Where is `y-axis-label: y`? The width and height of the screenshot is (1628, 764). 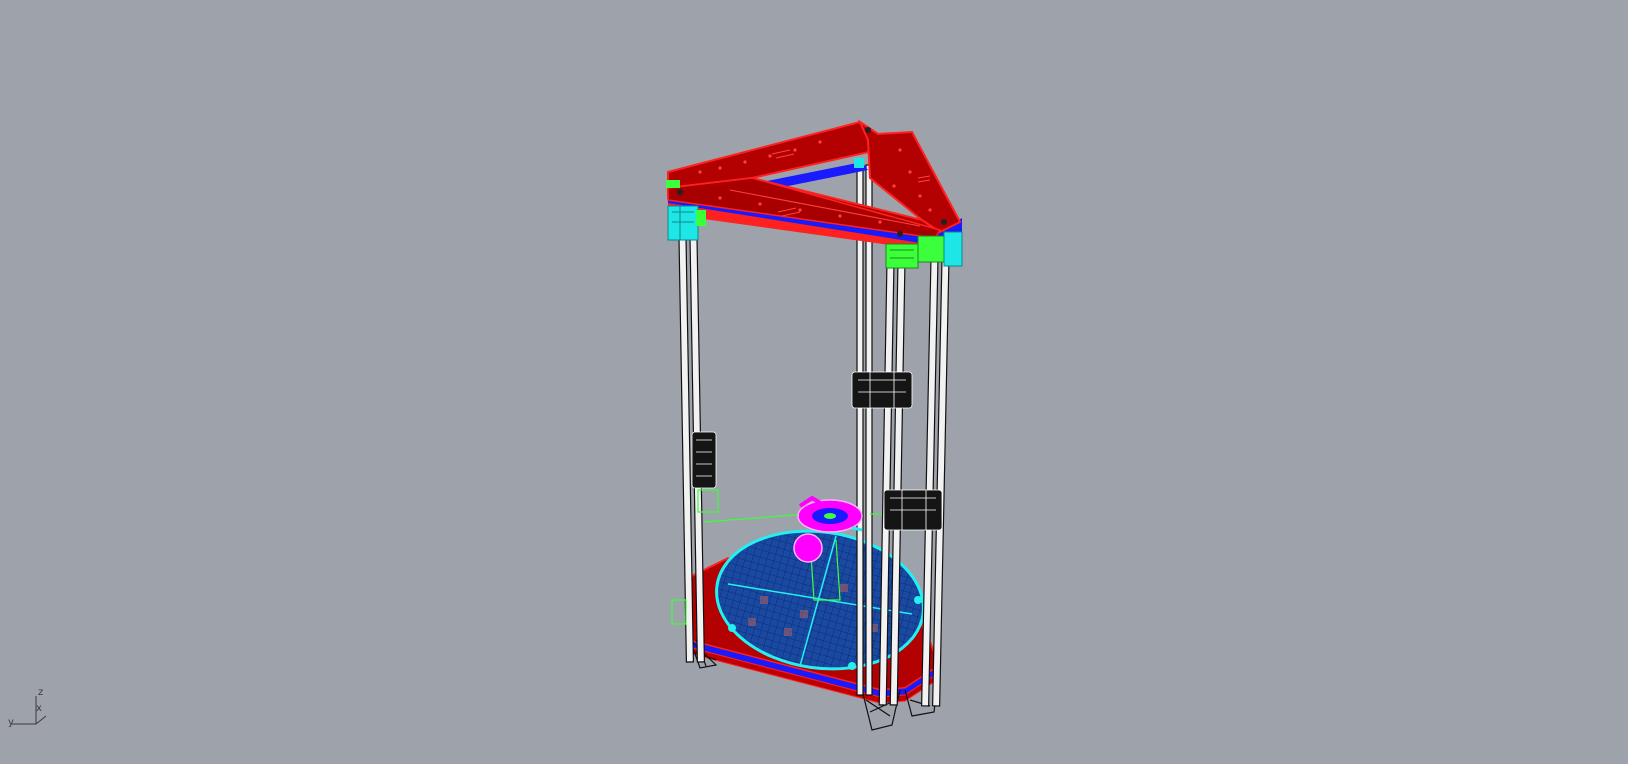 y-axis-label: y is located at coordinates (11, 722).